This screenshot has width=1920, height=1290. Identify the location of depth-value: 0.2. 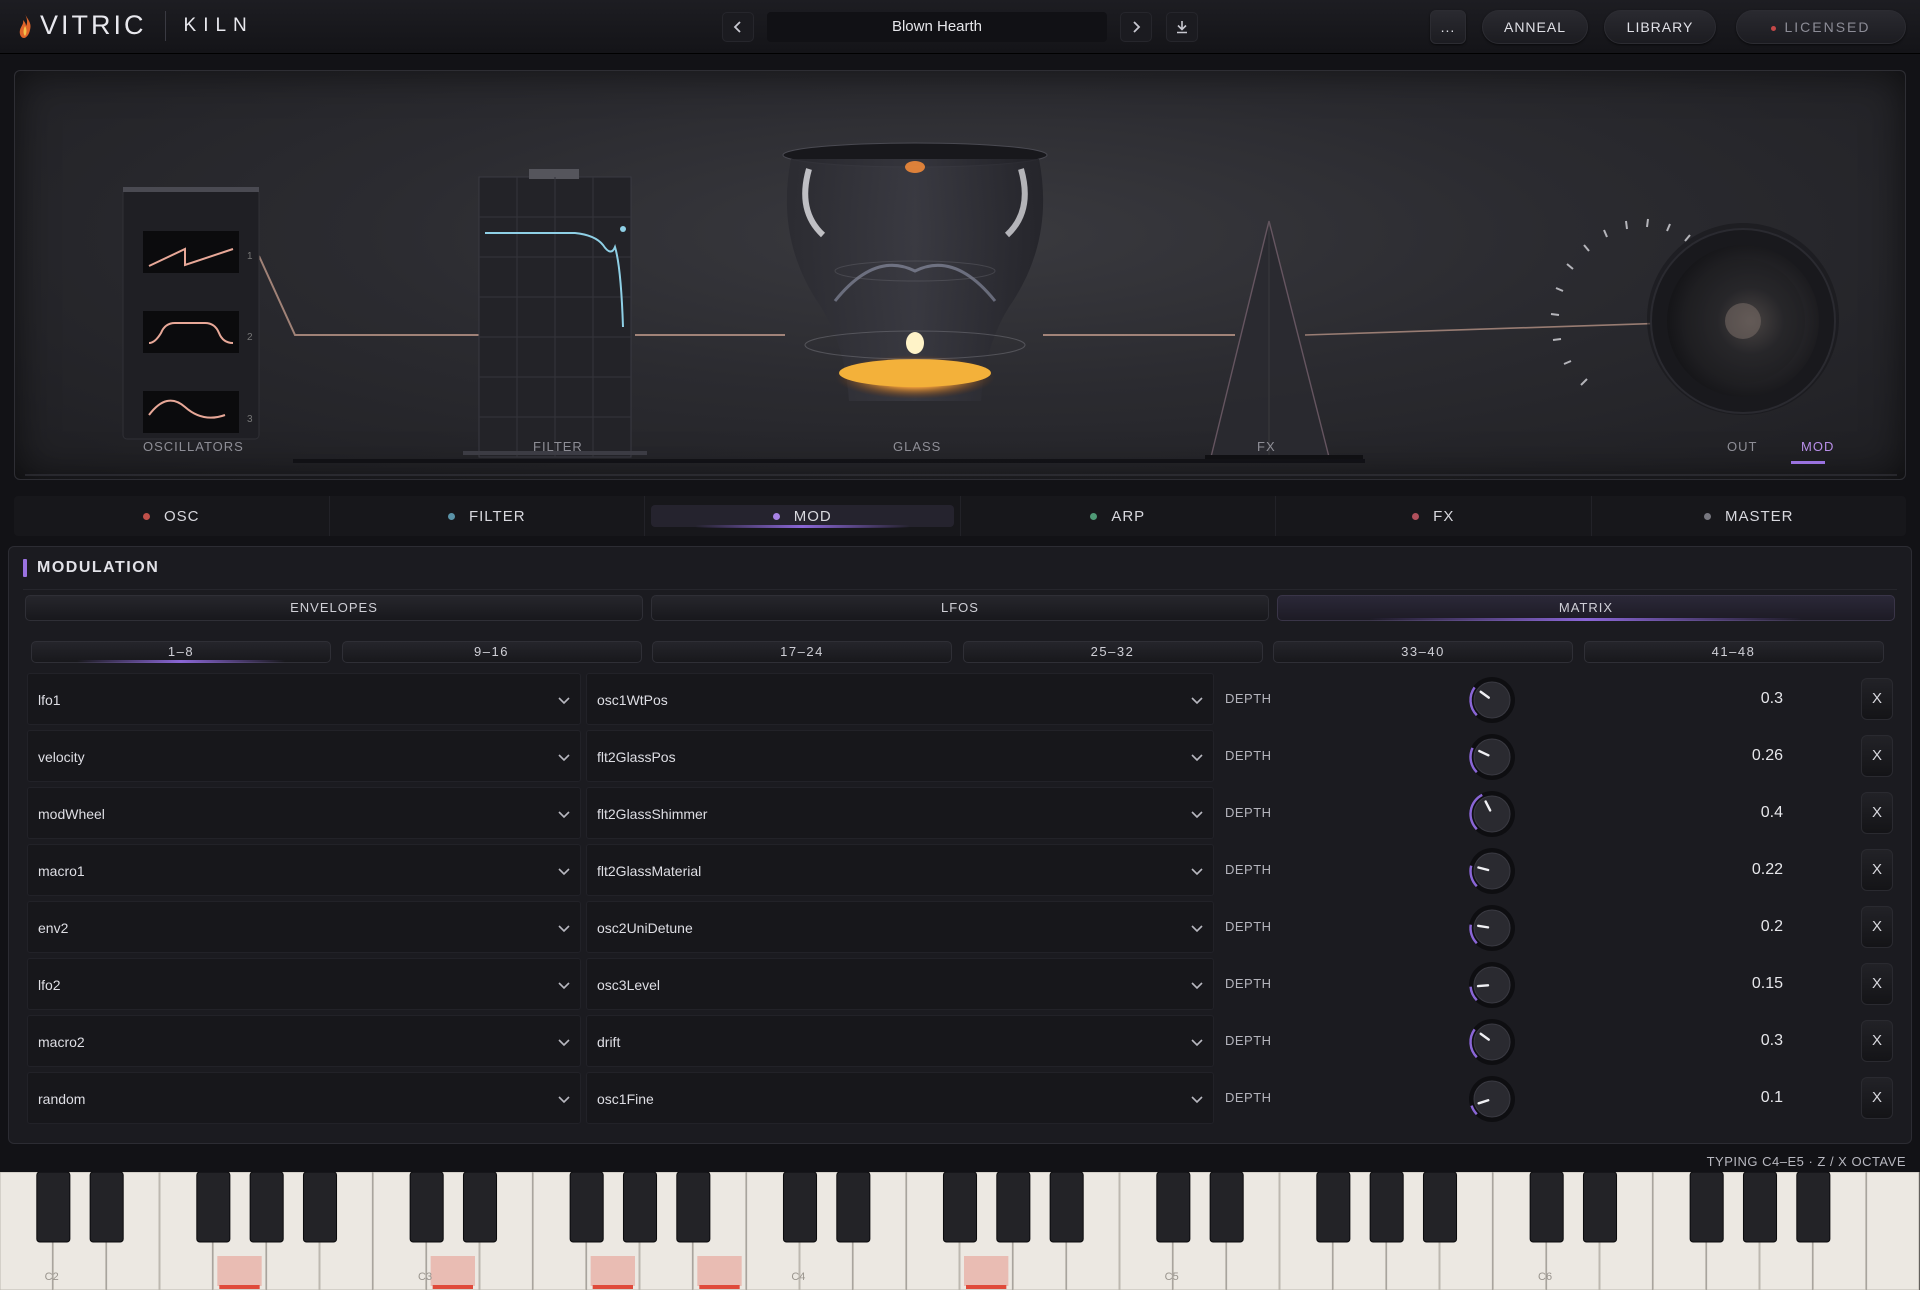
(1755, 927).